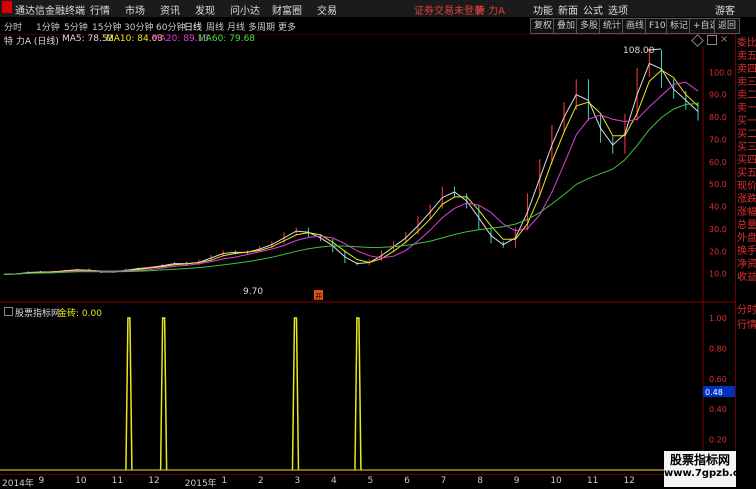  What do you see at coordinates (718, 229) in the screenshot?
I see `price-axis-label: 30.0` at bounding box center [718, 229].